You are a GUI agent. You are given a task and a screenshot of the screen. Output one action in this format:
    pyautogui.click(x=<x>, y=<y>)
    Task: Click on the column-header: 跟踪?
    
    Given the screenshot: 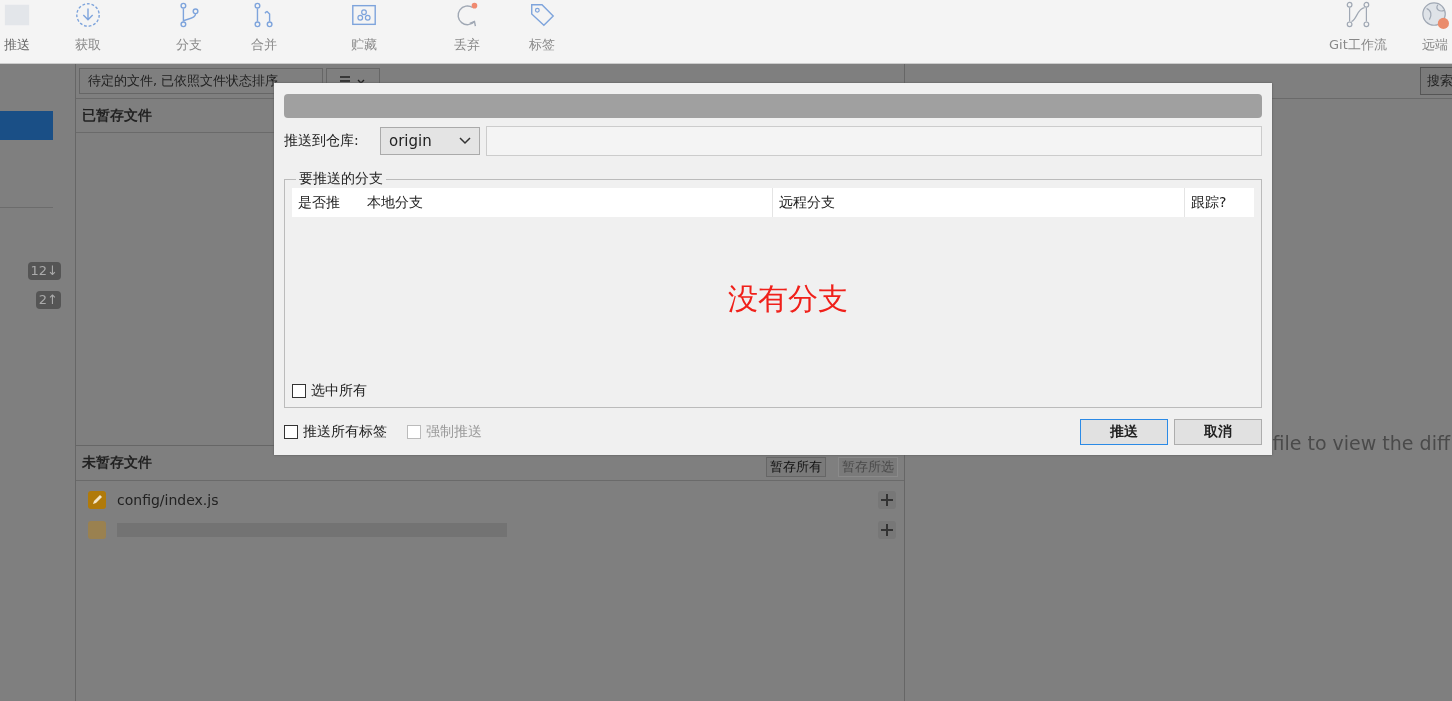 What is the action you would take?
    pyautogui.click(x=1219, y=202)
    